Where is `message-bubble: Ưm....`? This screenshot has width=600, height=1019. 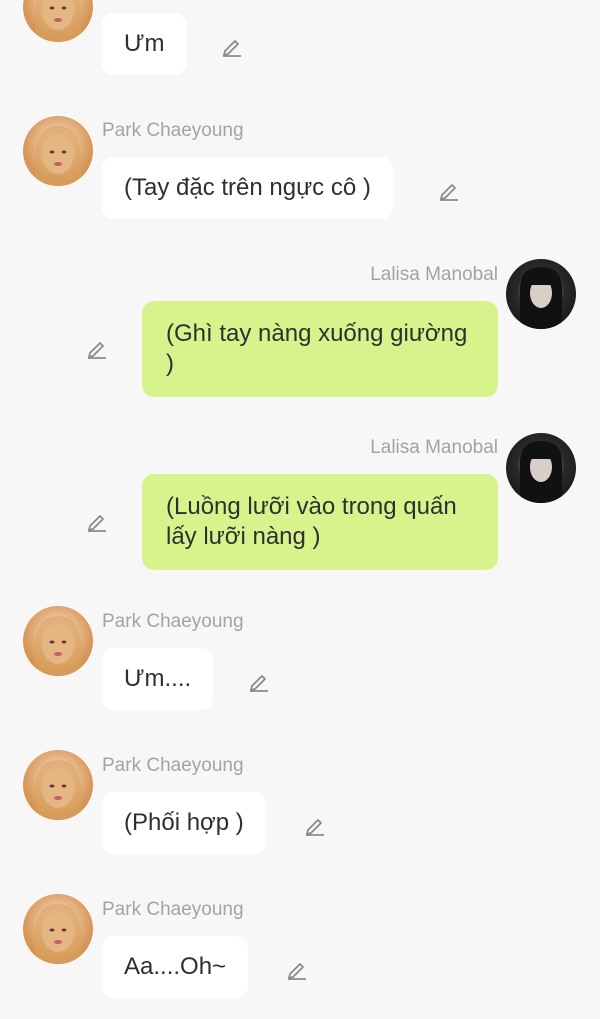
message-bubble: Ưm.... is located at coordinates (158, 679).